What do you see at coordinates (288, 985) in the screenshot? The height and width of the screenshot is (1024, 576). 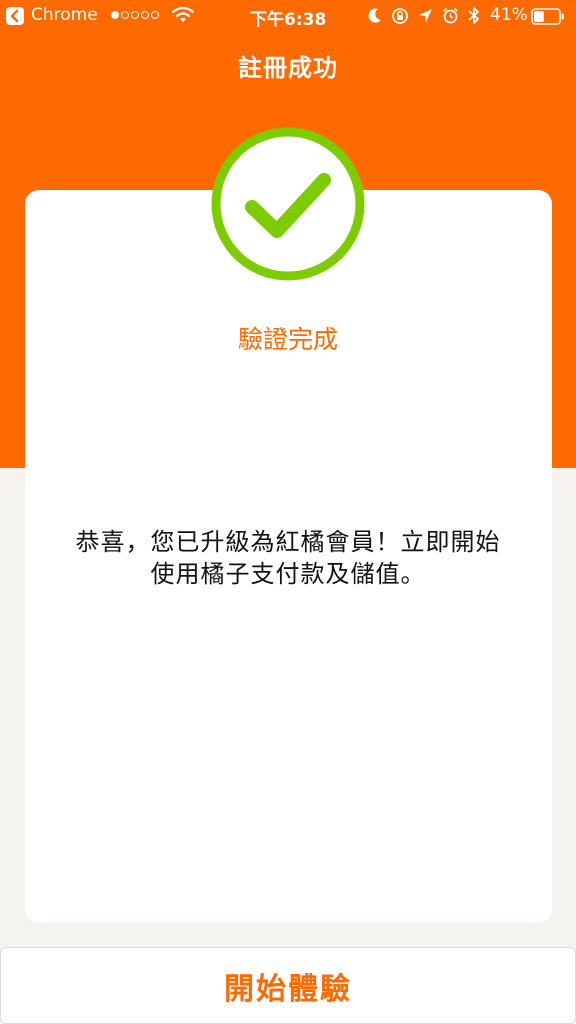 I see `start-experience-button: 開始體驗` at bounding box center [288, 985].